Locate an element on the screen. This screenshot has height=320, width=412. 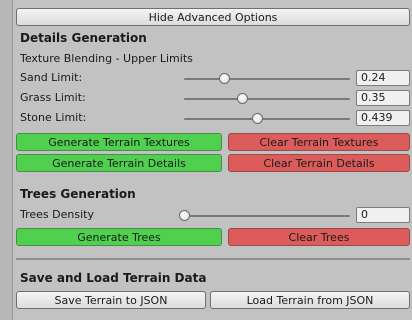
grass-limit-field: 0.35 is located at coordinates (383, 98).